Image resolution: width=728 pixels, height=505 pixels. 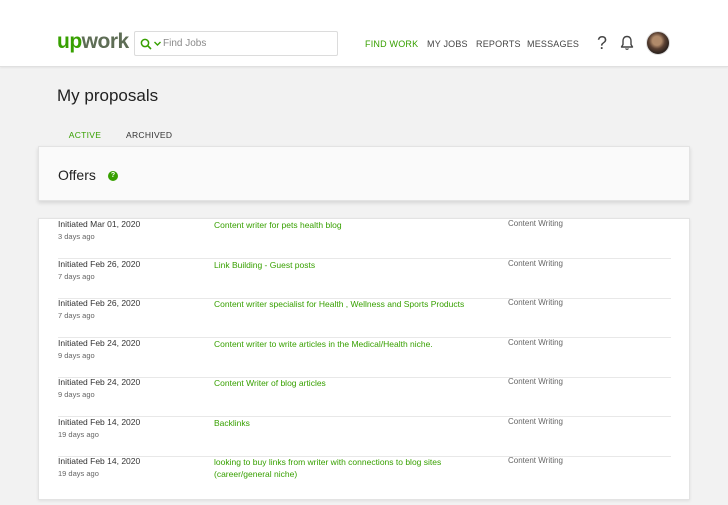 I want to click on search-box, so click(x=236, y=43).